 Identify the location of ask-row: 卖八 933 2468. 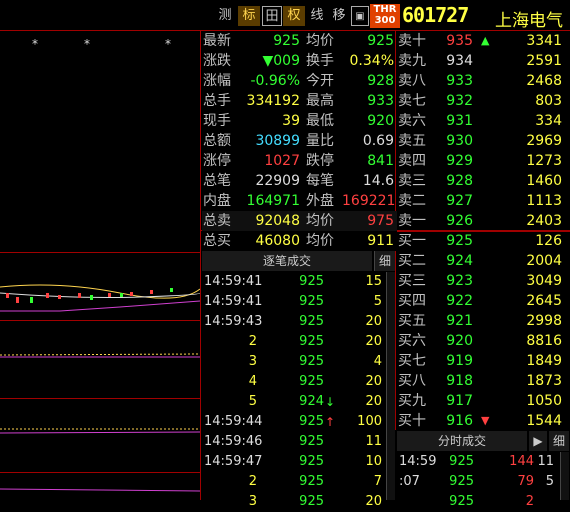
(483, 81).